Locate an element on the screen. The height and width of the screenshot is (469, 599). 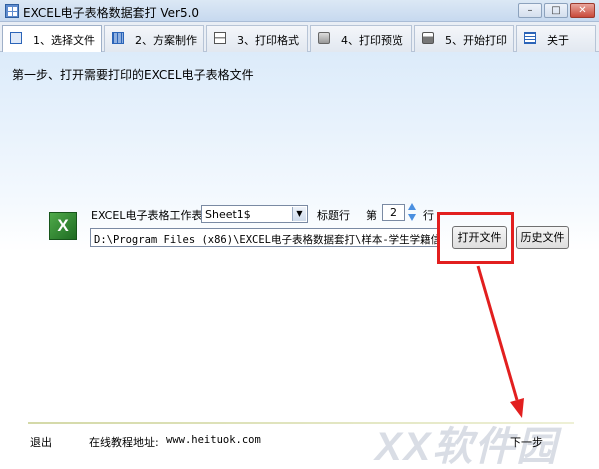
tutorial-url-link: www.heituok.com is located at coordinates (213, 440).